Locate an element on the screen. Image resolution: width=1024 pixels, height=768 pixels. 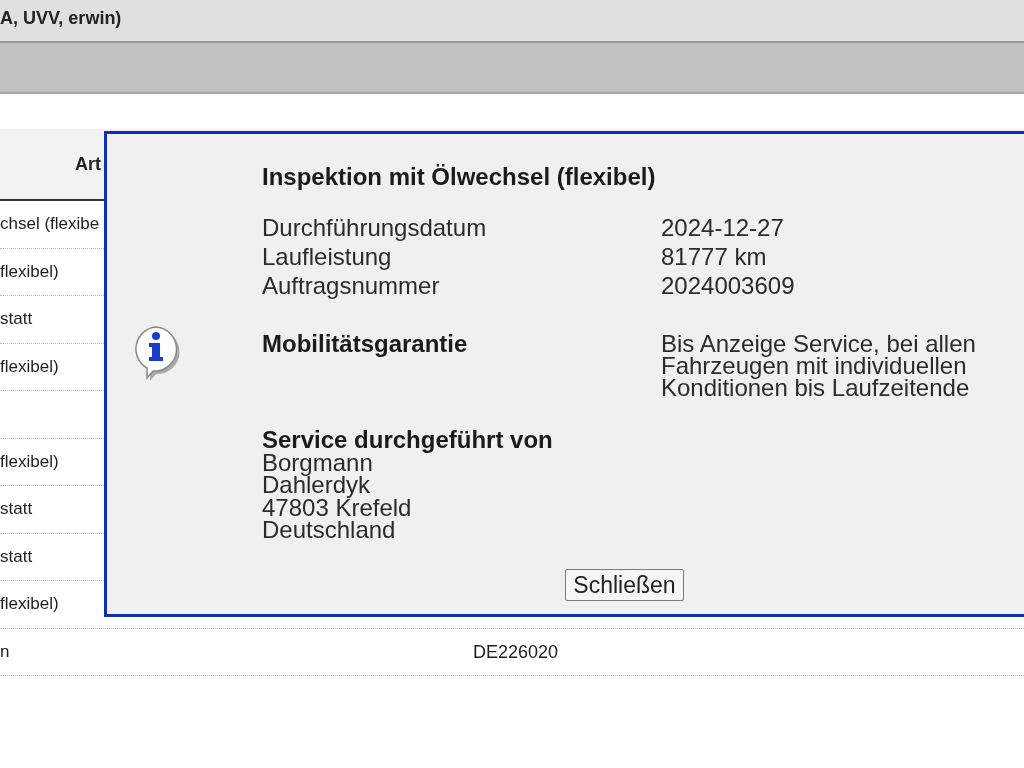
field-label: Mobilitätsgarantie is located at coordinates (365, 346).